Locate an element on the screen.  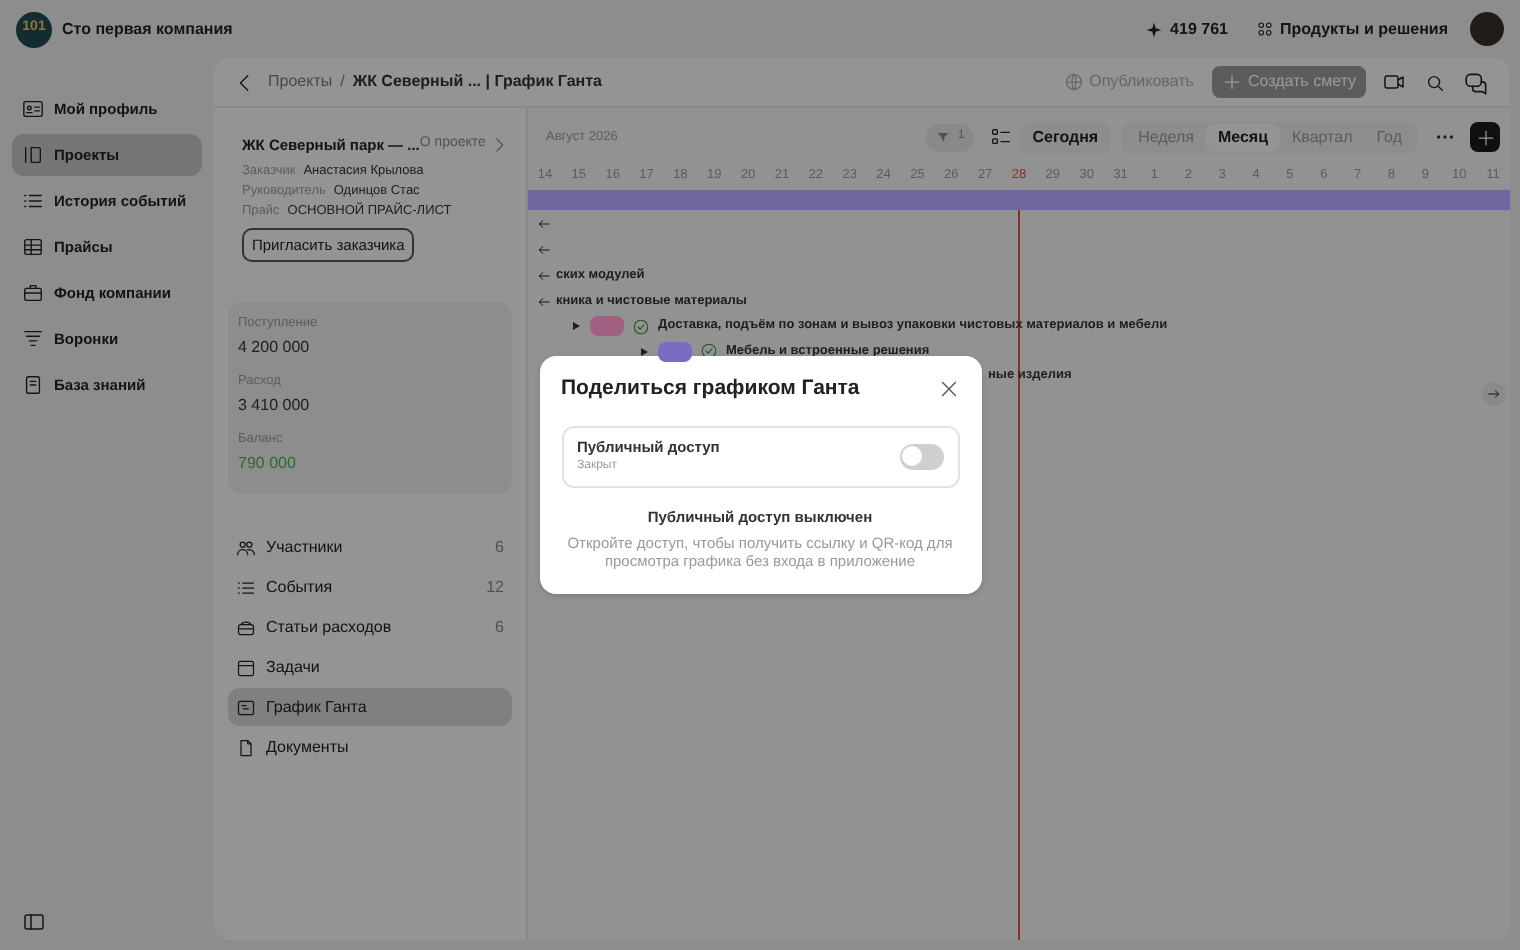
stat-value: 4 200 000 is located at coordinates (275, 348).